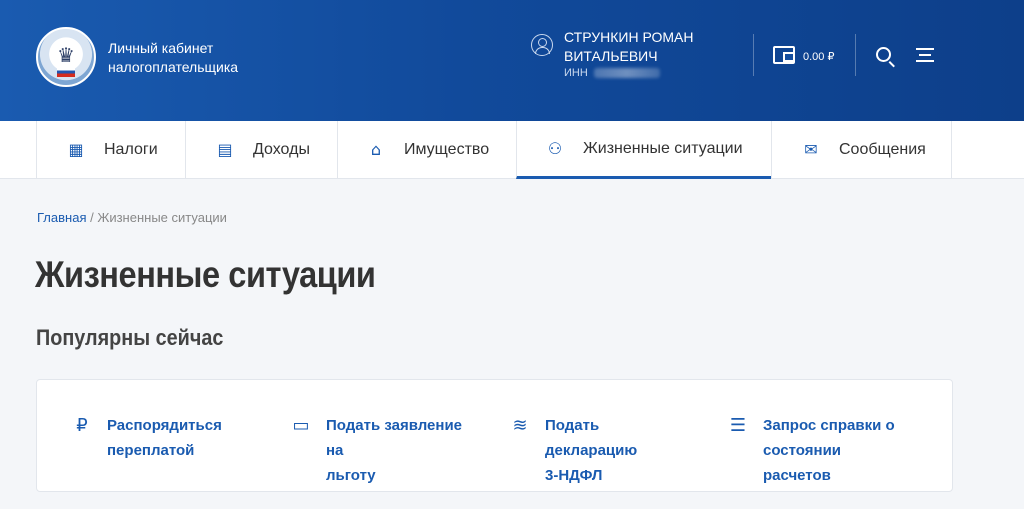 Image resolution: width=1024 pixels, height=509 pixels. What do you see at coordinates (738, 425) in the screenshot?
I see `certificate-icon: ☰` at bounding box center [738, 425].